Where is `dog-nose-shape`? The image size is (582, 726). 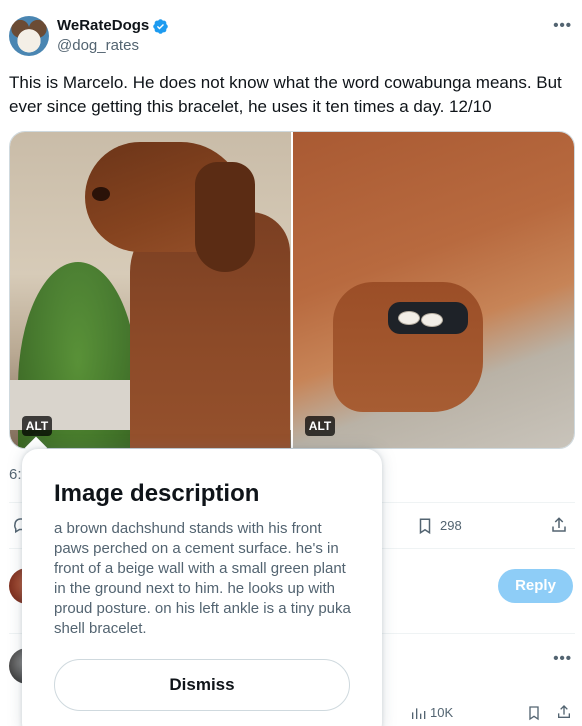 dog-nose-shape is located at coordinates (101, 194).